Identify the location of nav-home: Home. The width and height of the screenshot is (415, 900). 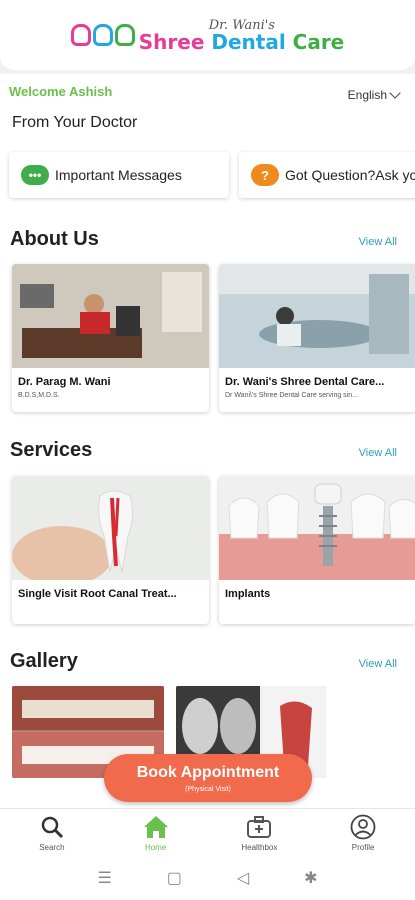
(156, 832).